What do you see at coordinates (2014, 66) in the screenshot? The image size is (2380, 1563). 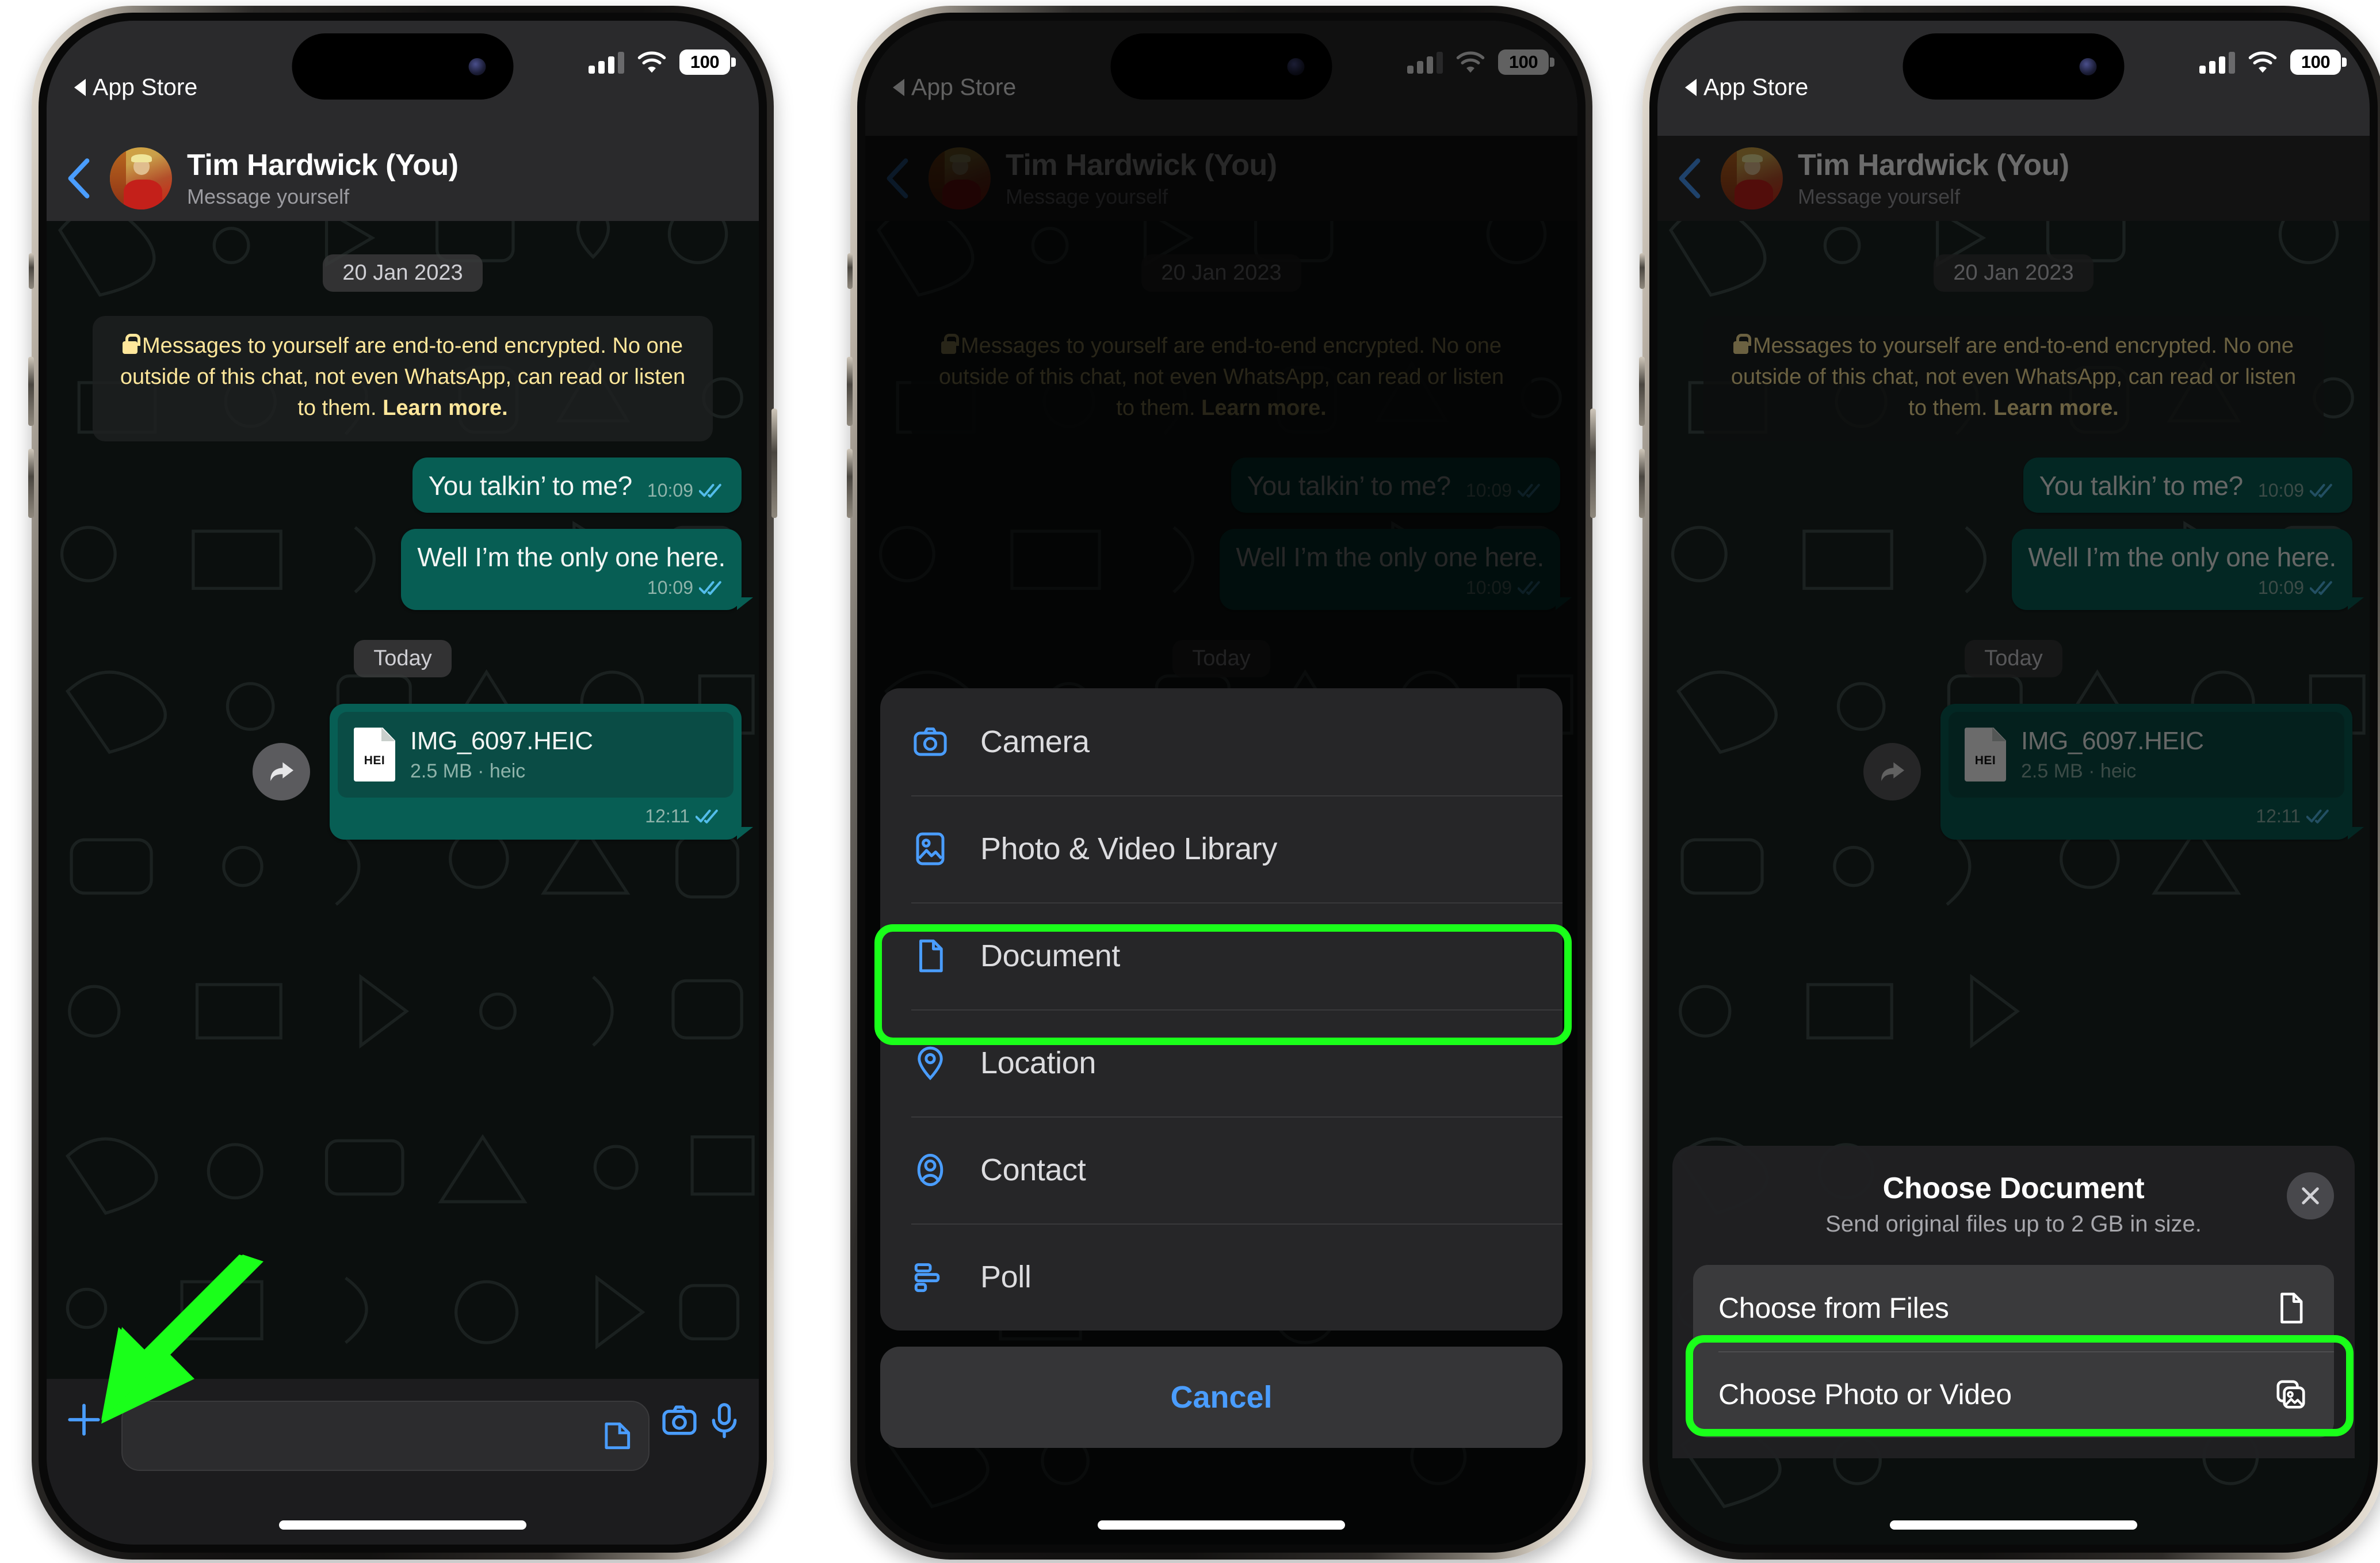 I see `dynamic-island` at bounding box center [2014, 66].